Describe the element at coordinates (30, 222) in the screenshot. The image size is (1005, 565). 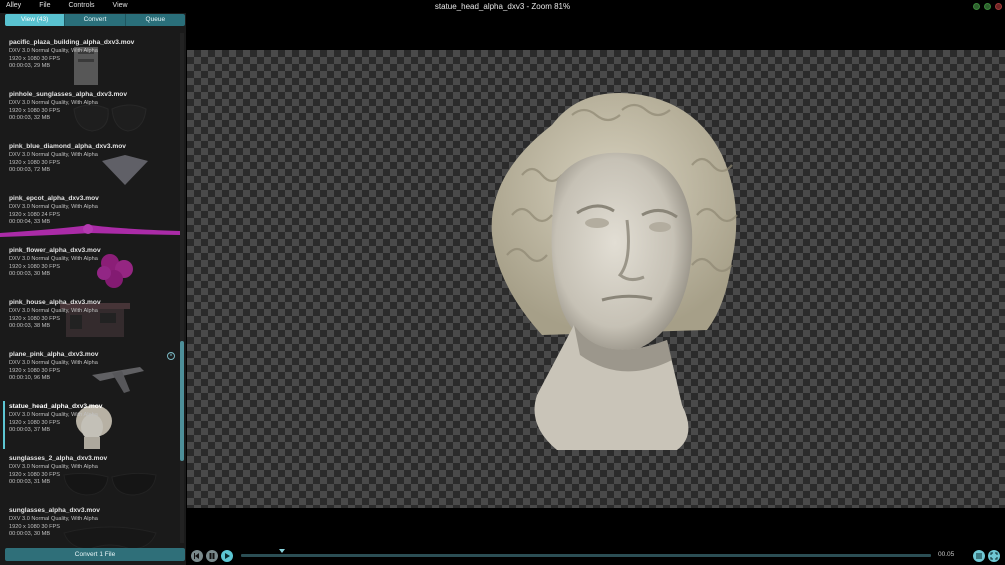
I see `file-meta: 00:00:04, 33 MB` at that location.